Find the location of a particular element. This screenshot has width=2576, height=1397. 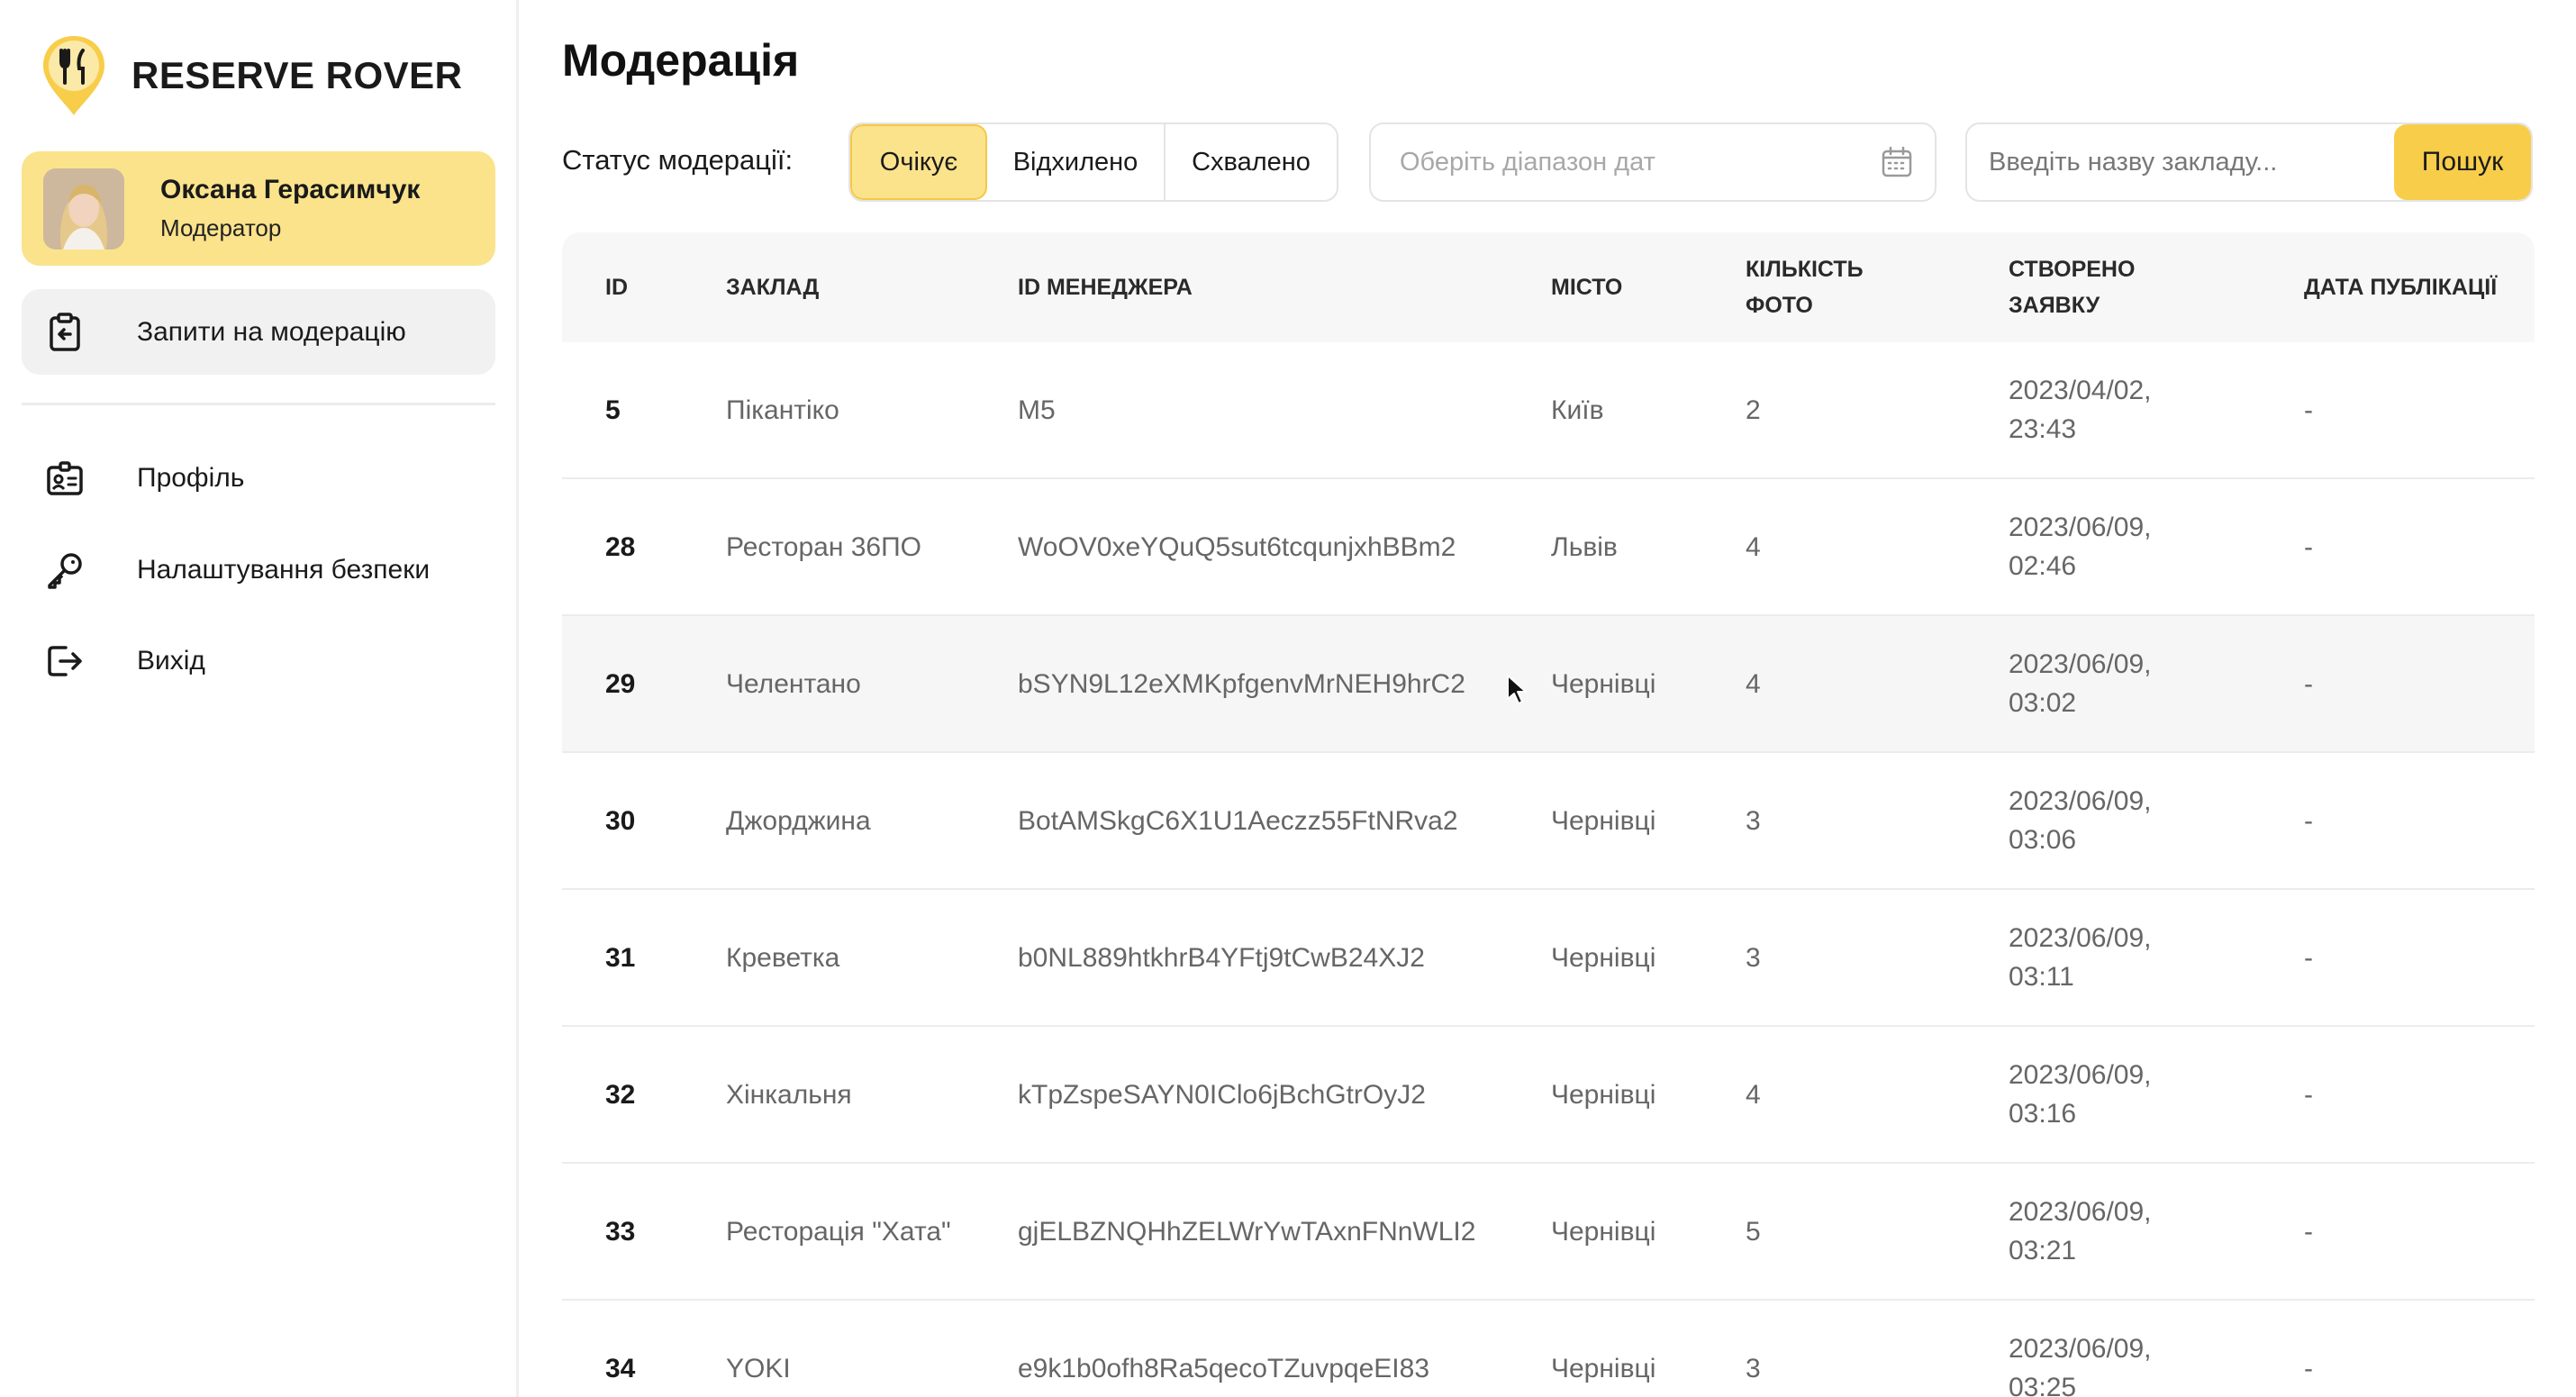

logo-pin-icon is located at coordinates (73, 75).